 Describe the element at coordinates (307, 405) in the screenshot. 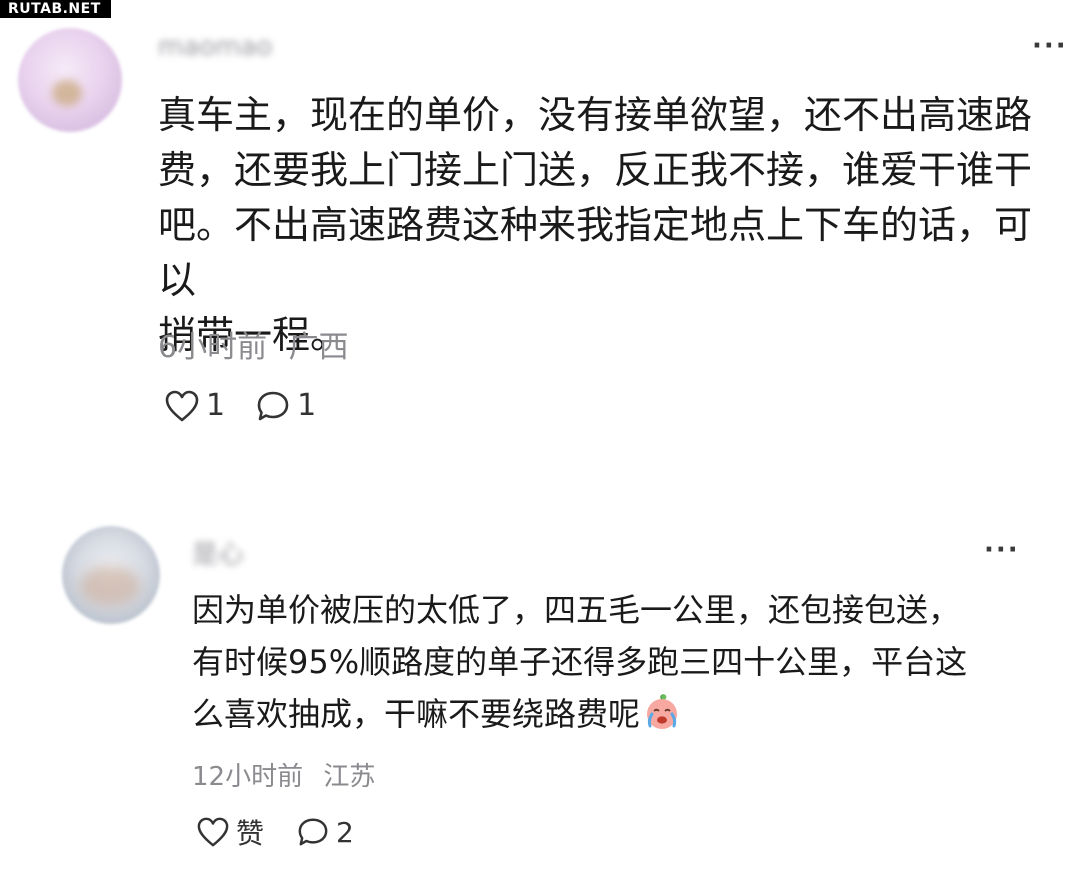

I see `reply-count: 1` at that location.